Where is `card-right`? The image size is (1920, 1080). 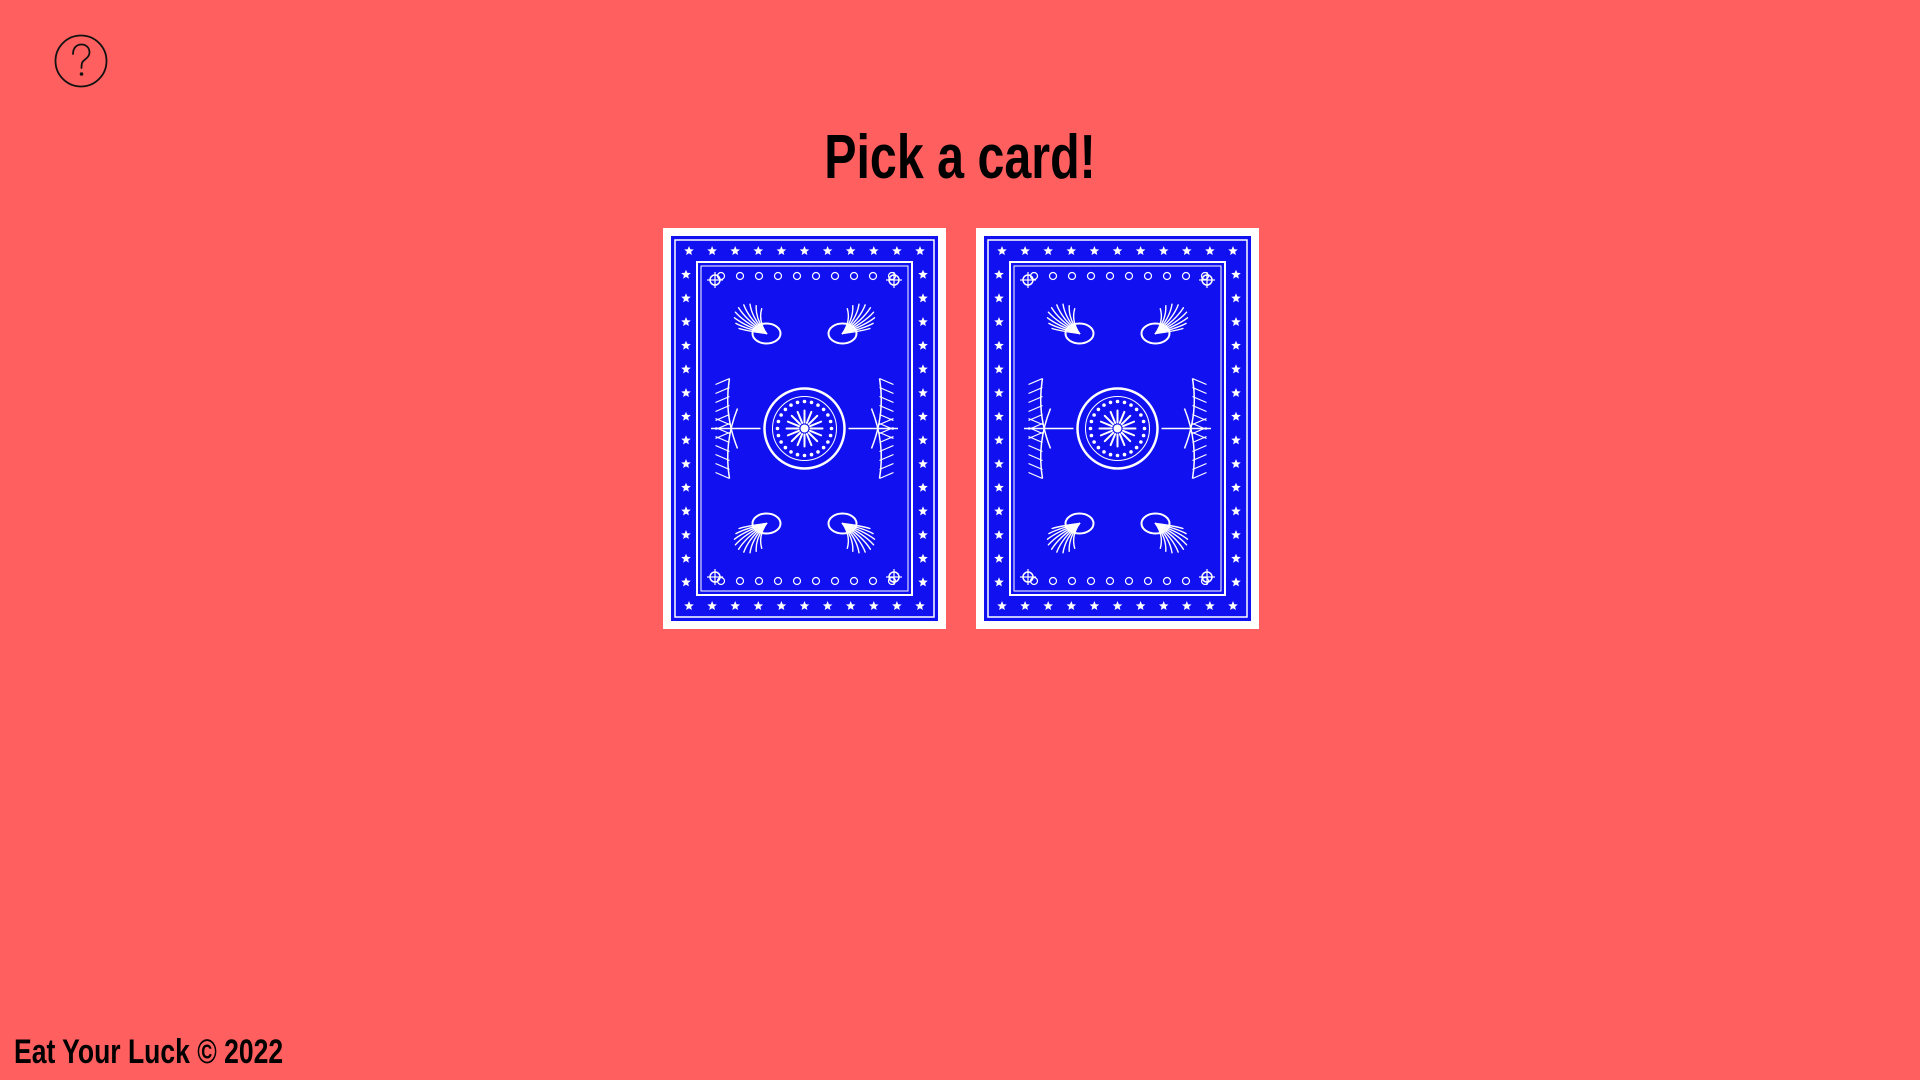 card-right is located at coordinates (1117, 428).